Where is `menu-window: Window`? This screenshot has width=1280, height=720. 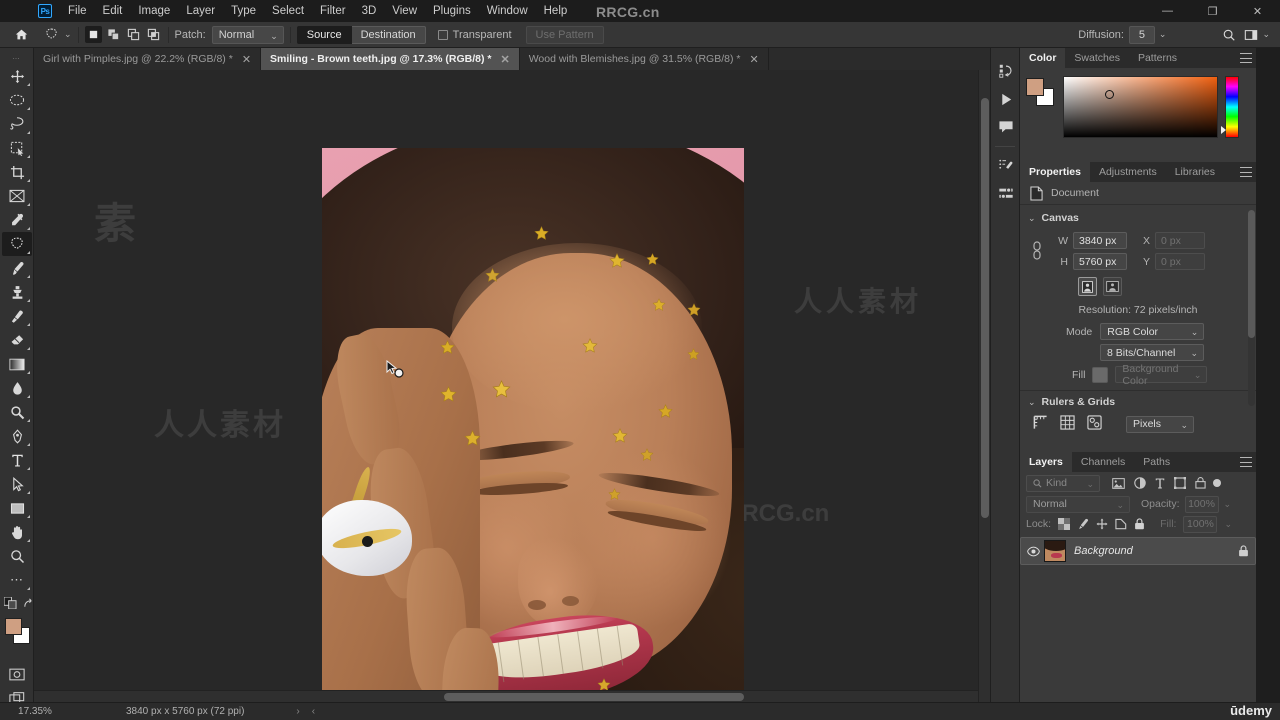
menu-window: Window is located at coordinates (507, 11).